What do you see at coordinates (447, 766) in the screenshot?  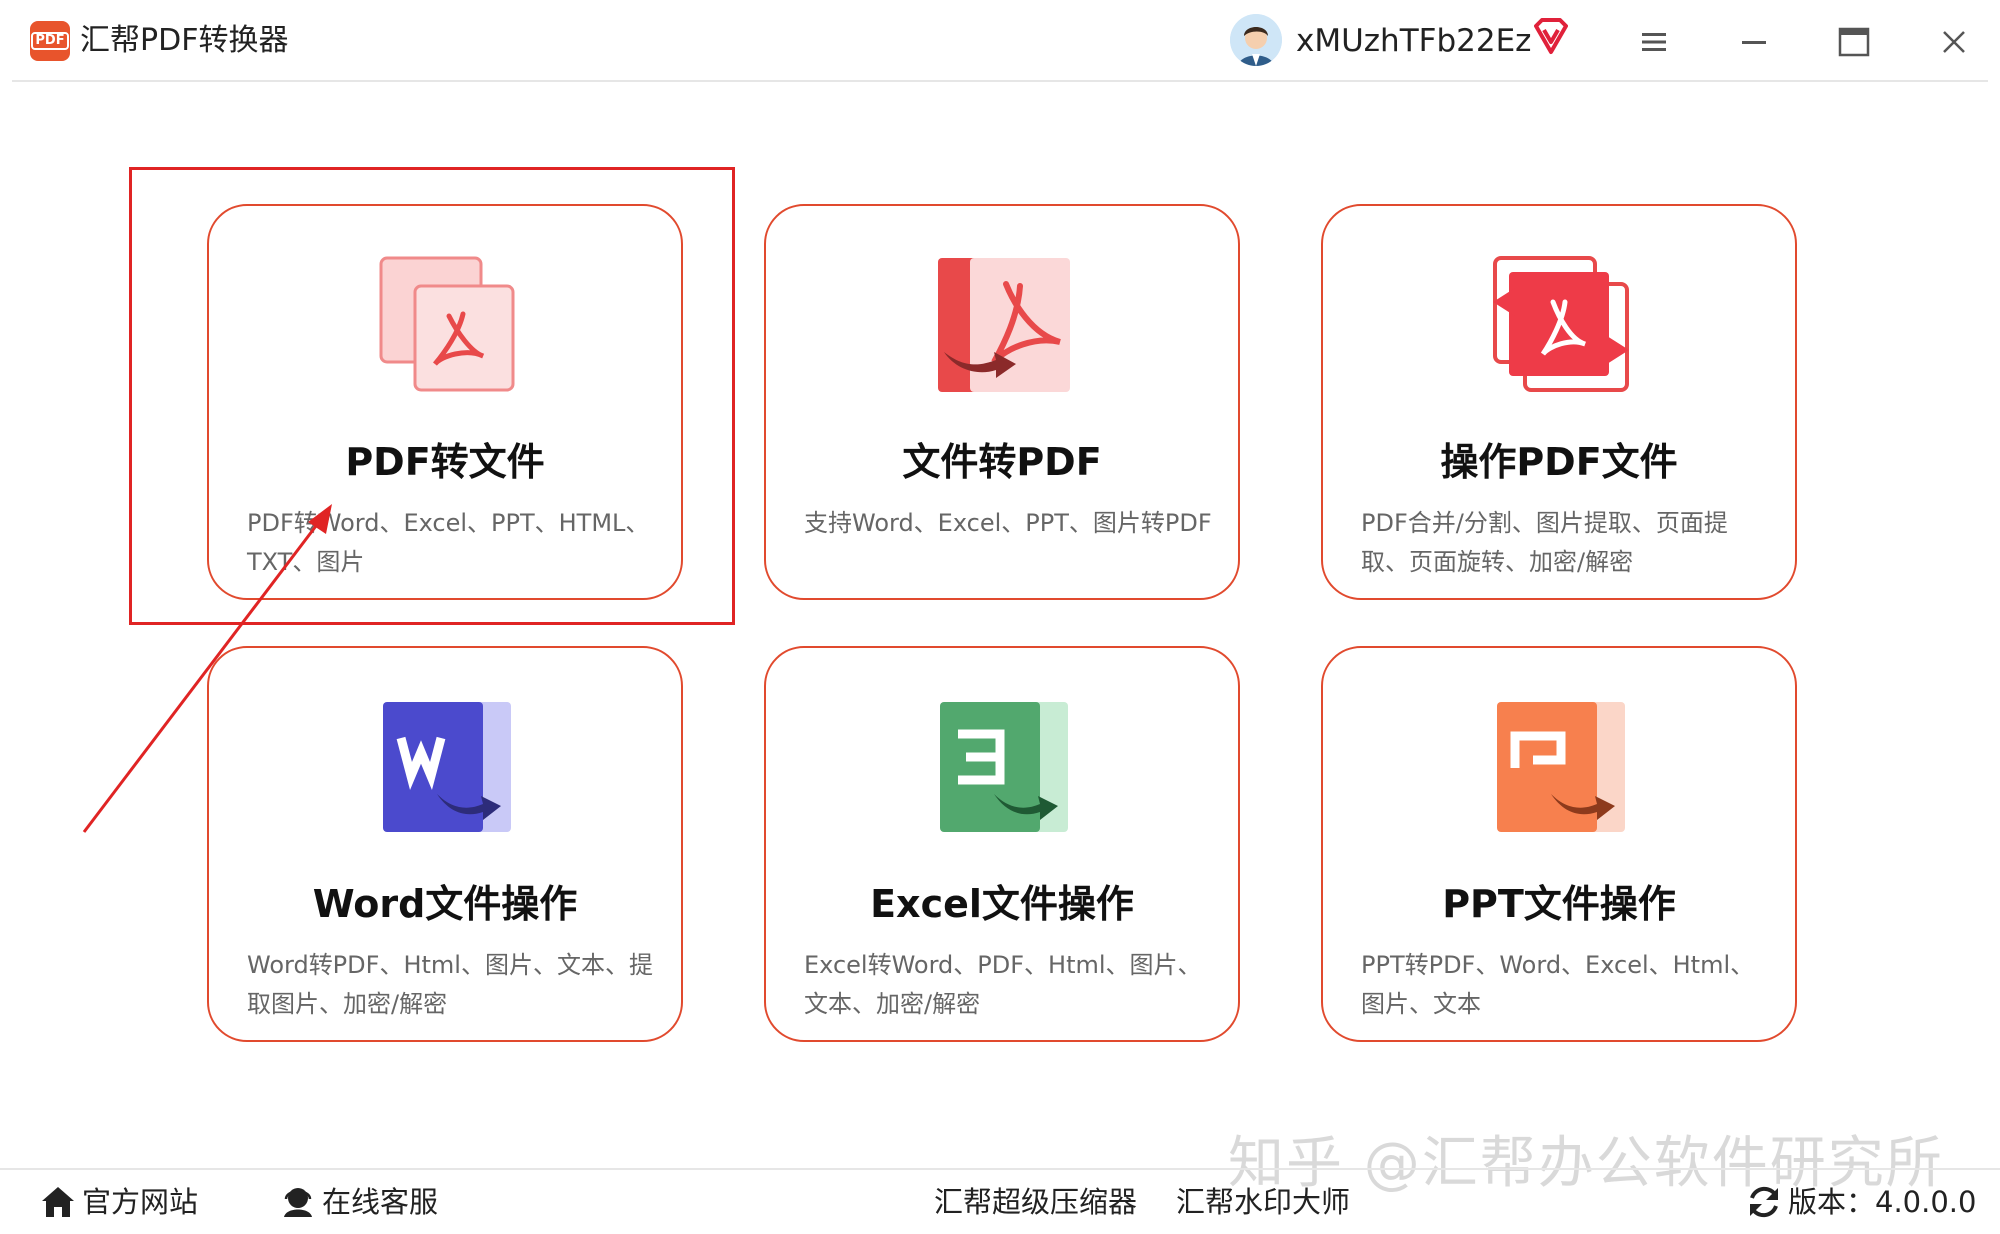 I see `word-icon` at bounding box center [447, 766].